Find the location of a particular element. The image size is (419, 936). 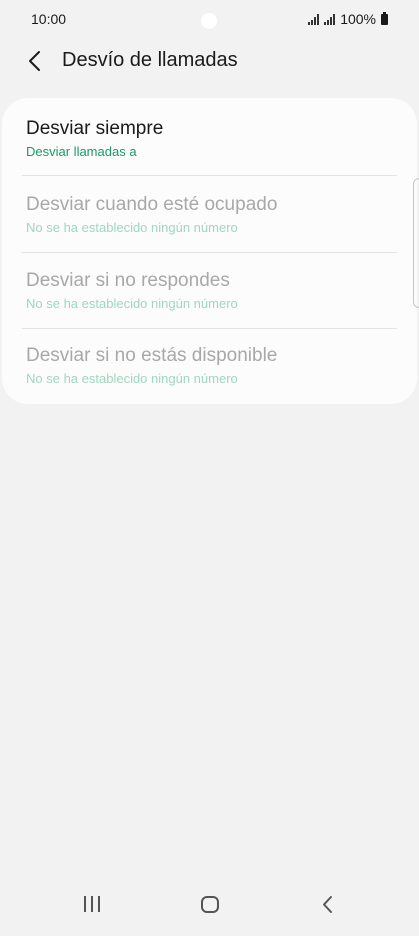

nav-back-button is located at coordinates (327, 904).